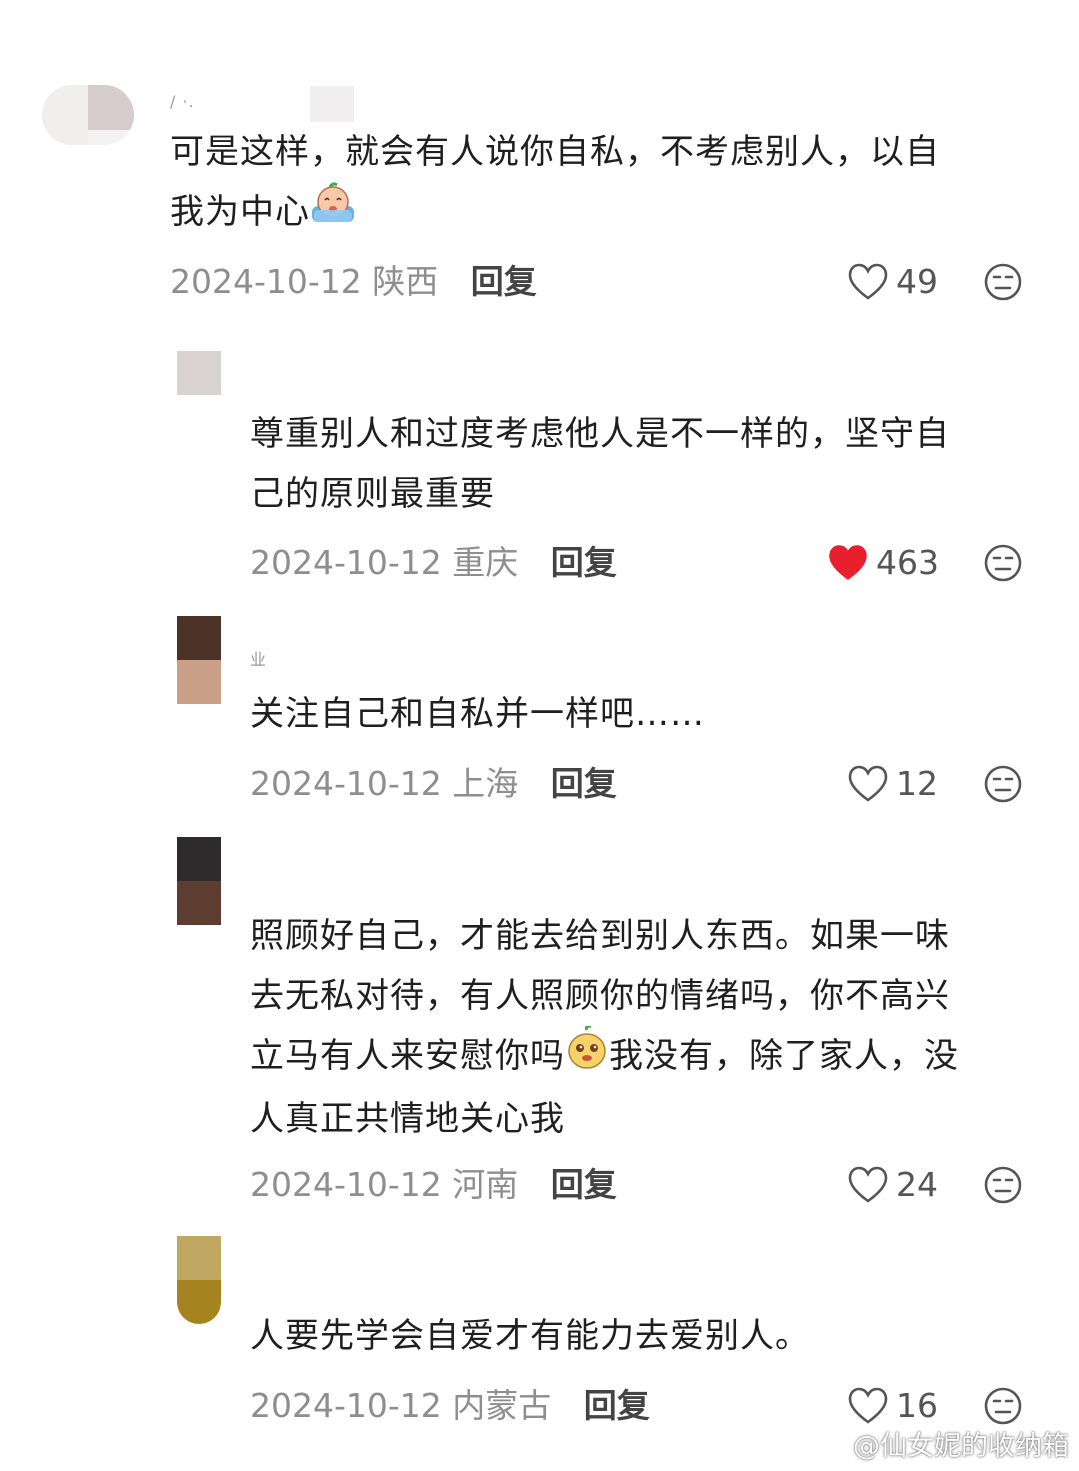 This screenshot has width=1079, height=1471. Describe the element at coordinates (893, 1185) in the screenshot. I see `like-button: 24` at that location.